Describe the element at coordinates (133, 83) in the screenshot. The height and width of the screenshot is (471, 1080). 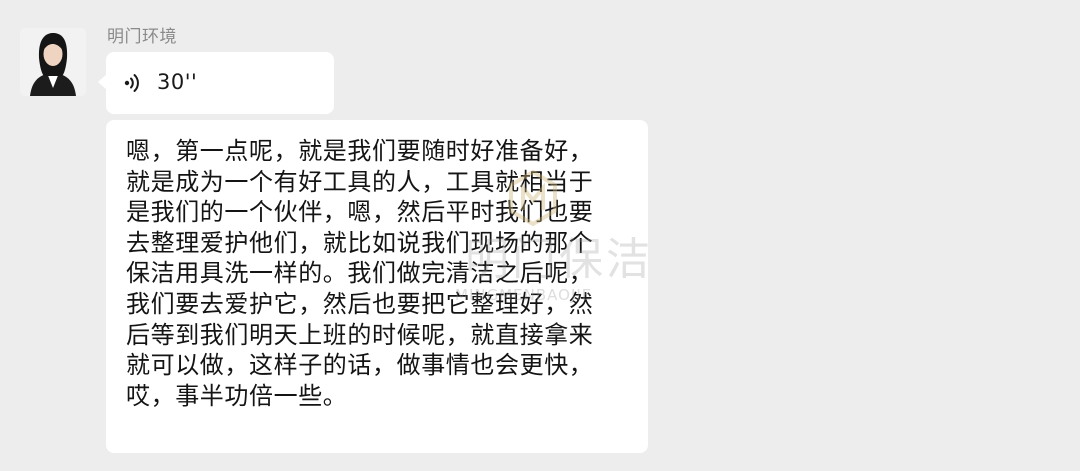
I see `voice-wave-icon` at that location.